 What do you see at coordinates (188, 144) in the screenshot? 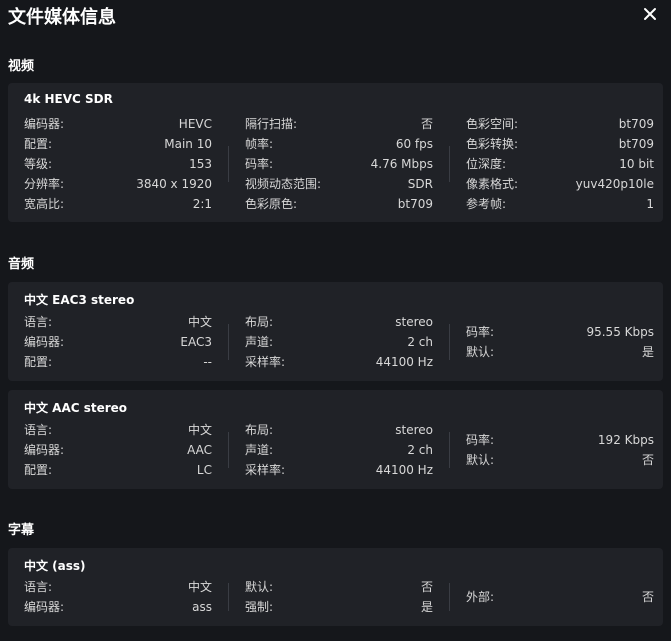
I see `info-value: Main 10` at bounding box center [188, 144].